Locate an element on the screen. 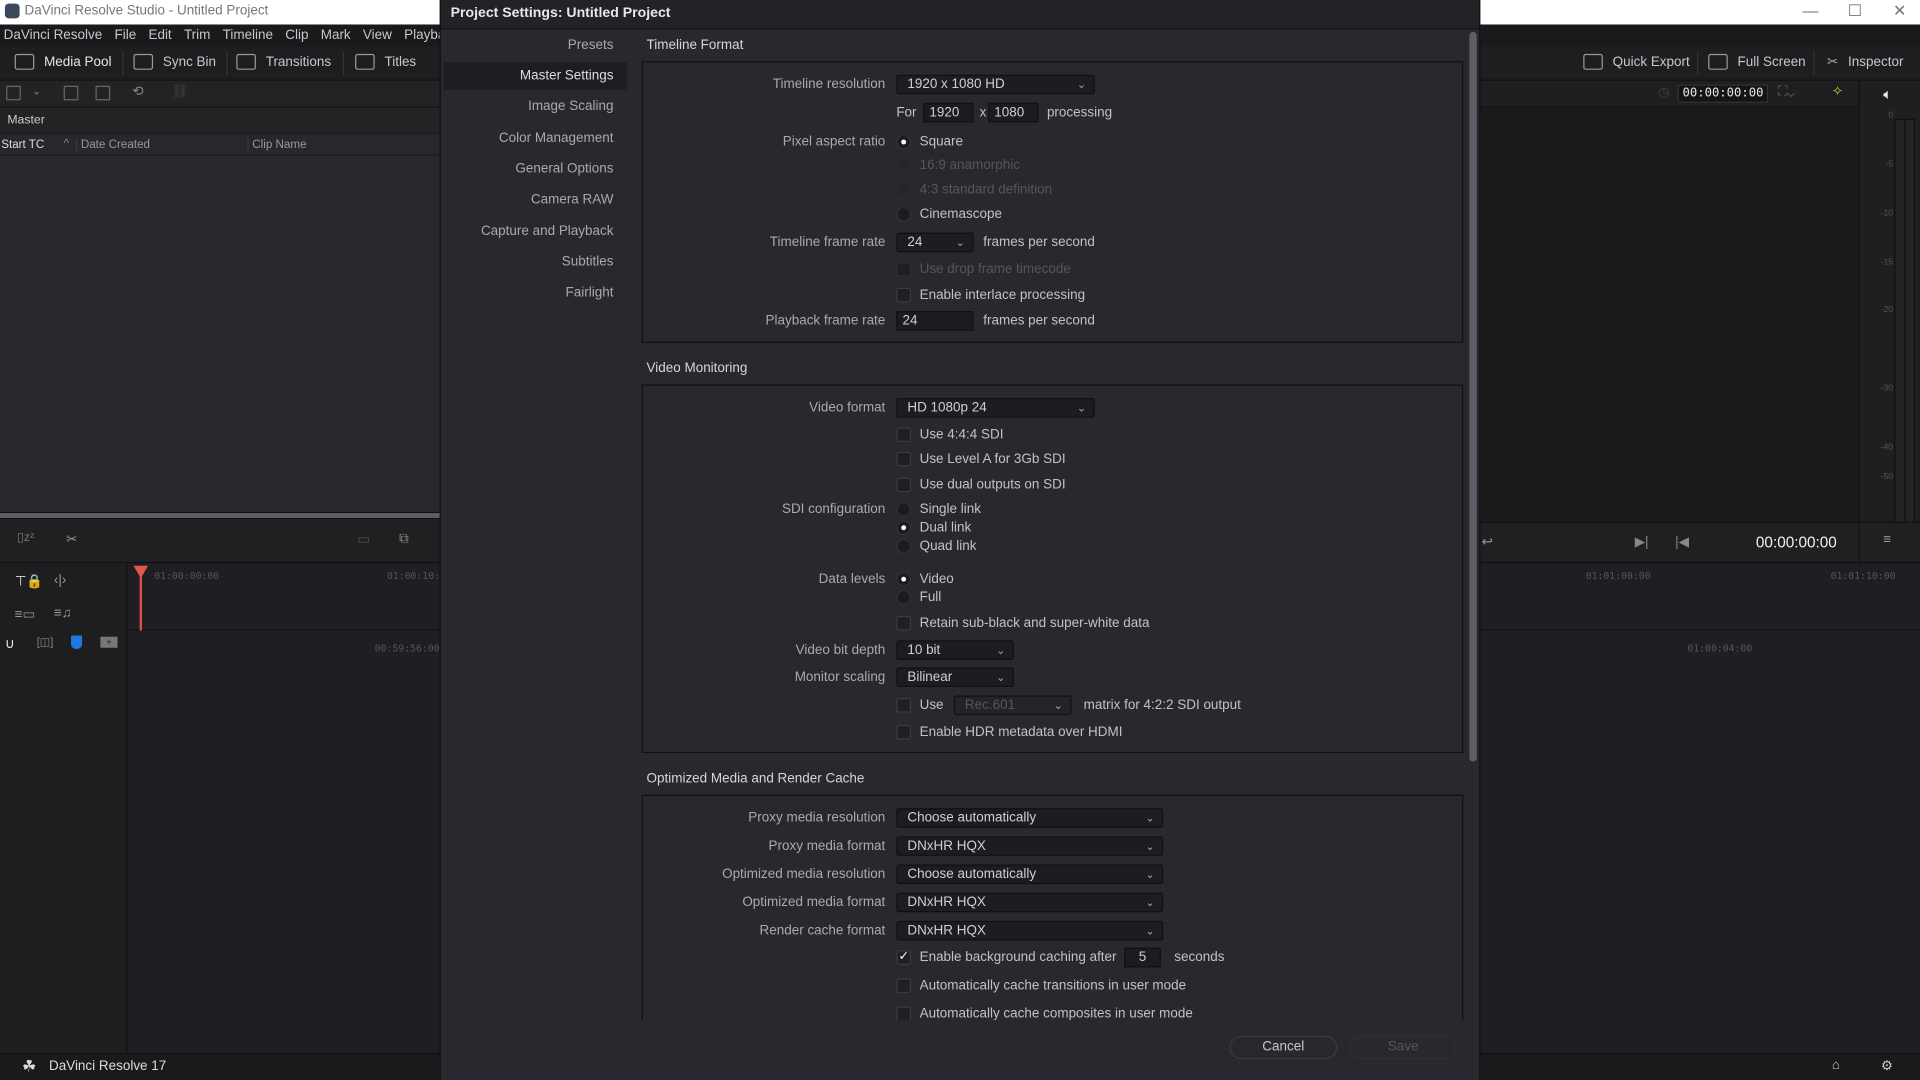  sync-bin-button: Sync Bin is located at coordinates (174, 61).